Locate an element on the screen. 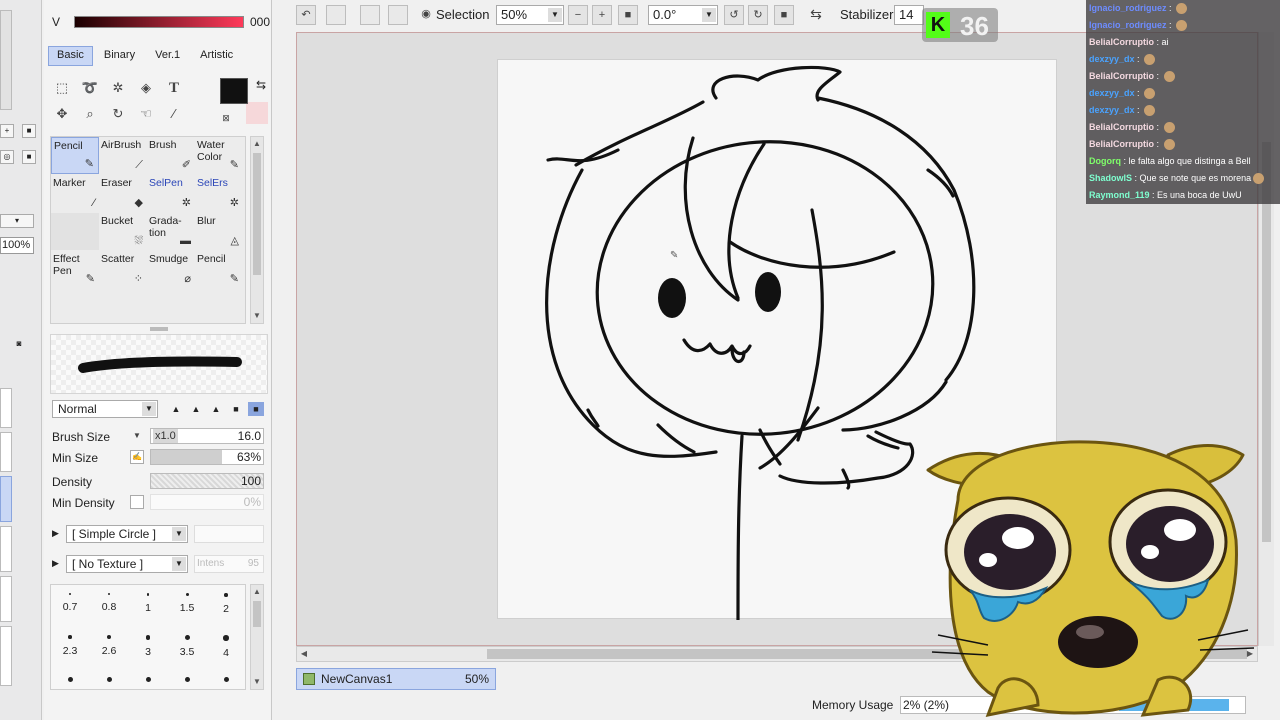 Image resolution: width=1280 pixels, height=720 pixels. size-presets-scroll-thumb is located at coordinates (257, 614).